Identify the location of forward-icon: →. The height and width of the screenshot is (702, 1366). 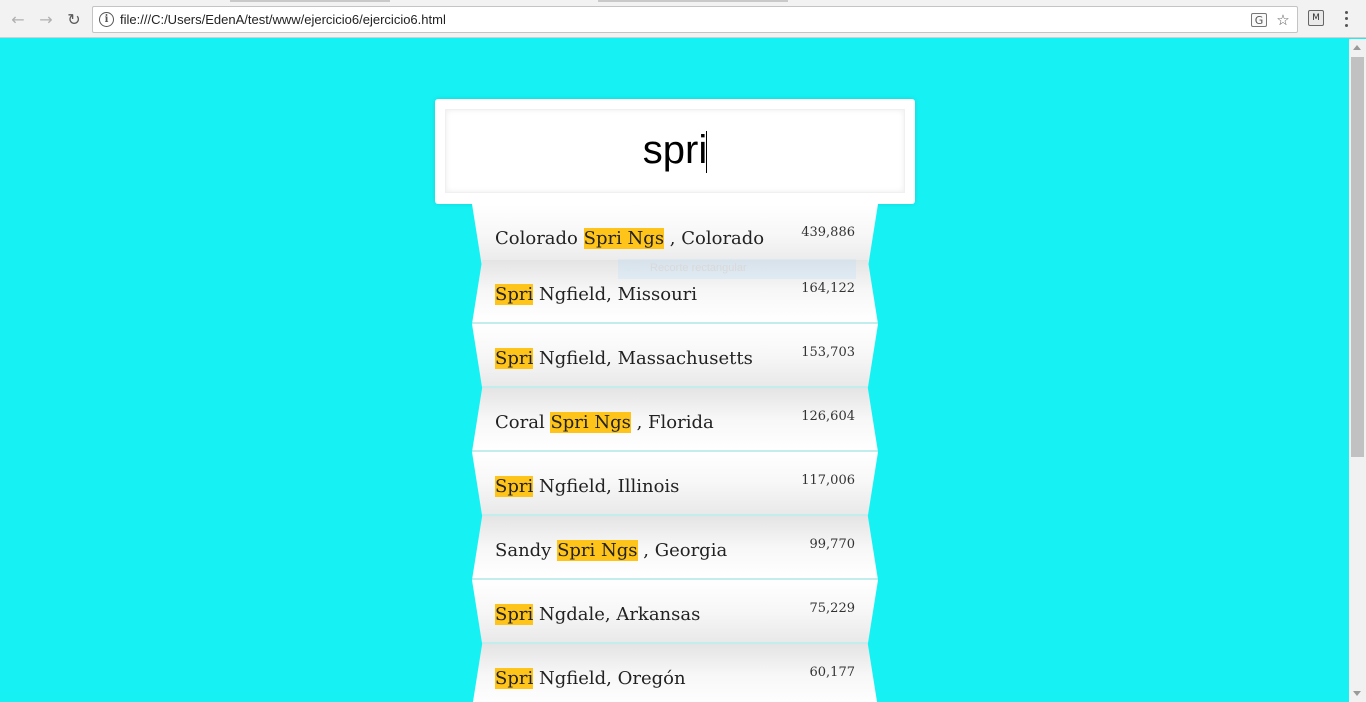
(46, 19).